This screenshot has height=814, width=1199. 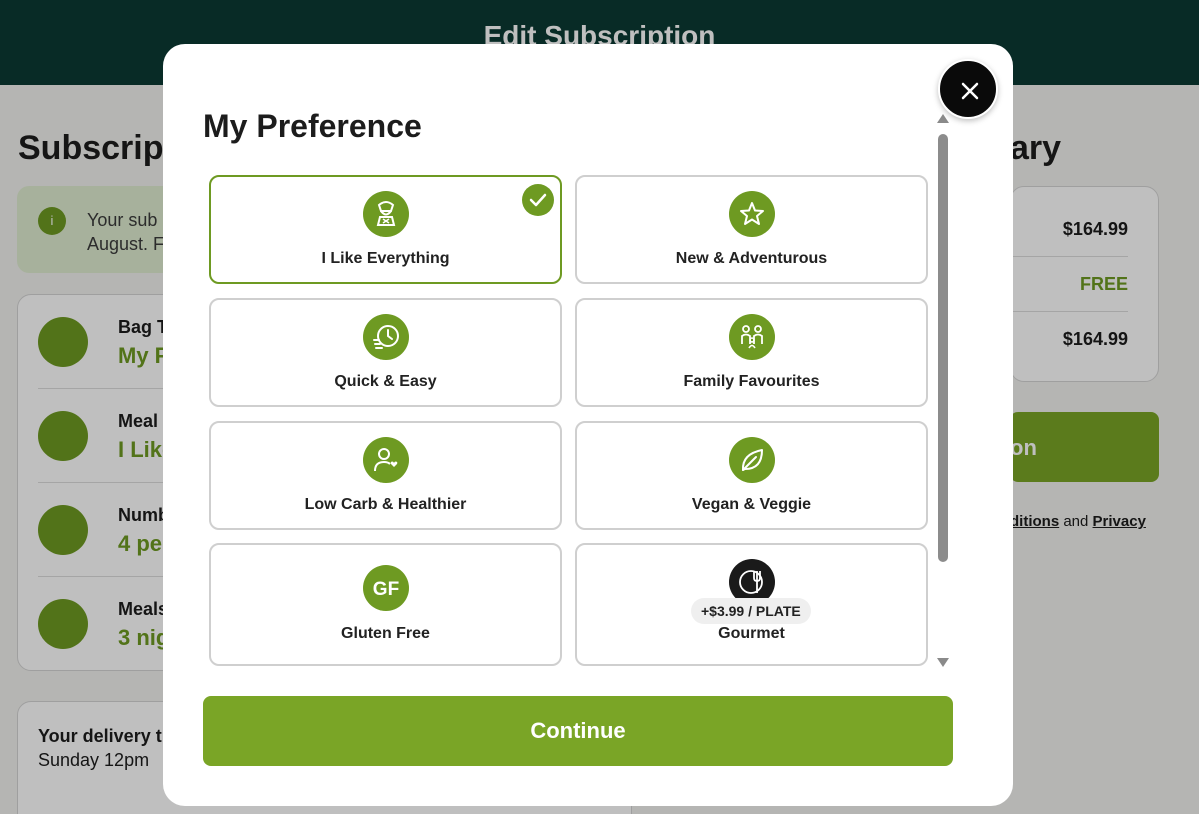 What do you see at coordinates (751, 381) in the screenshot?
I see `preference-label: Family Favourites` at bounding box center [751, 381].